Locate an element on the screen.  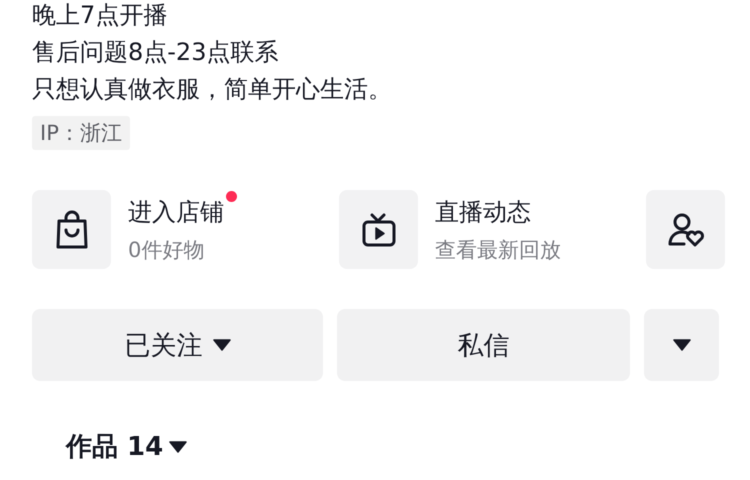
tv-icon is located at coordinates (378, 230).